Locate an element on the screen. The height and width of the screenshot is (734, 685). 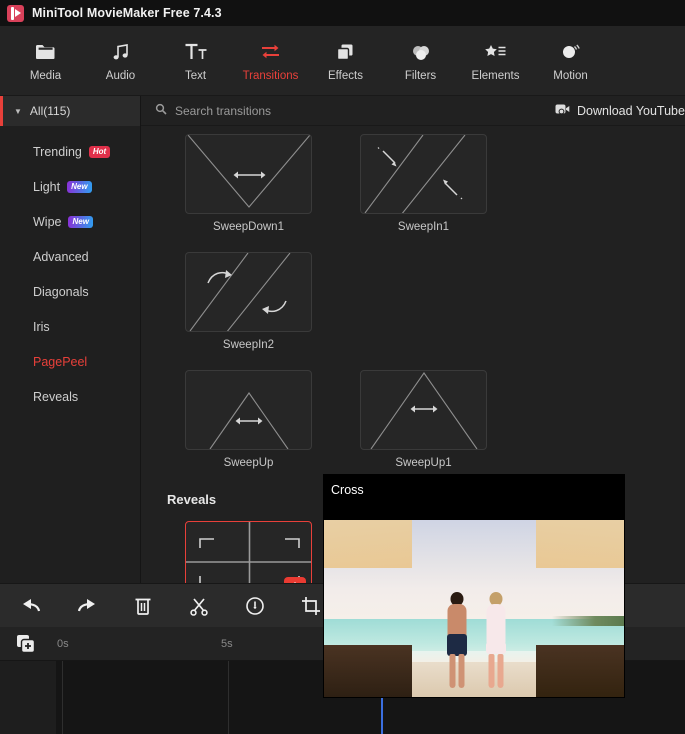
sidebar-item-label: PagePeel is located at coordinates (60, 361).